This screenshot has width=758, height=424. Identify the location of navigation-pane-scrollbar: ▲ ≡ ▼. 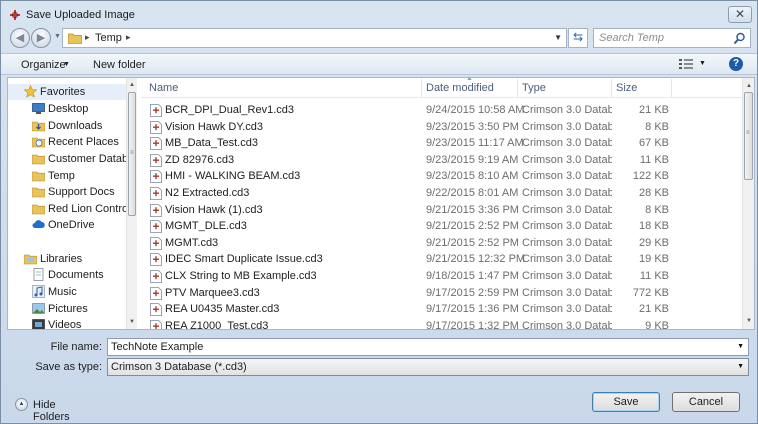
(131, 203).